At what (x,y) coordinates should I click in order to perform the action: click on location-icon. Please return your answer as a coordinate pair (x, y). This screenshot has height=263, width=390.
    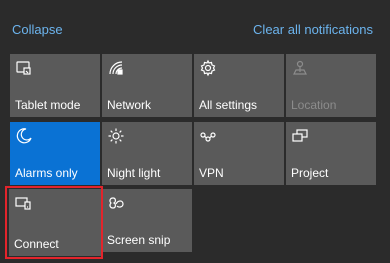
    Looking at the image, I should click on (300, 68).